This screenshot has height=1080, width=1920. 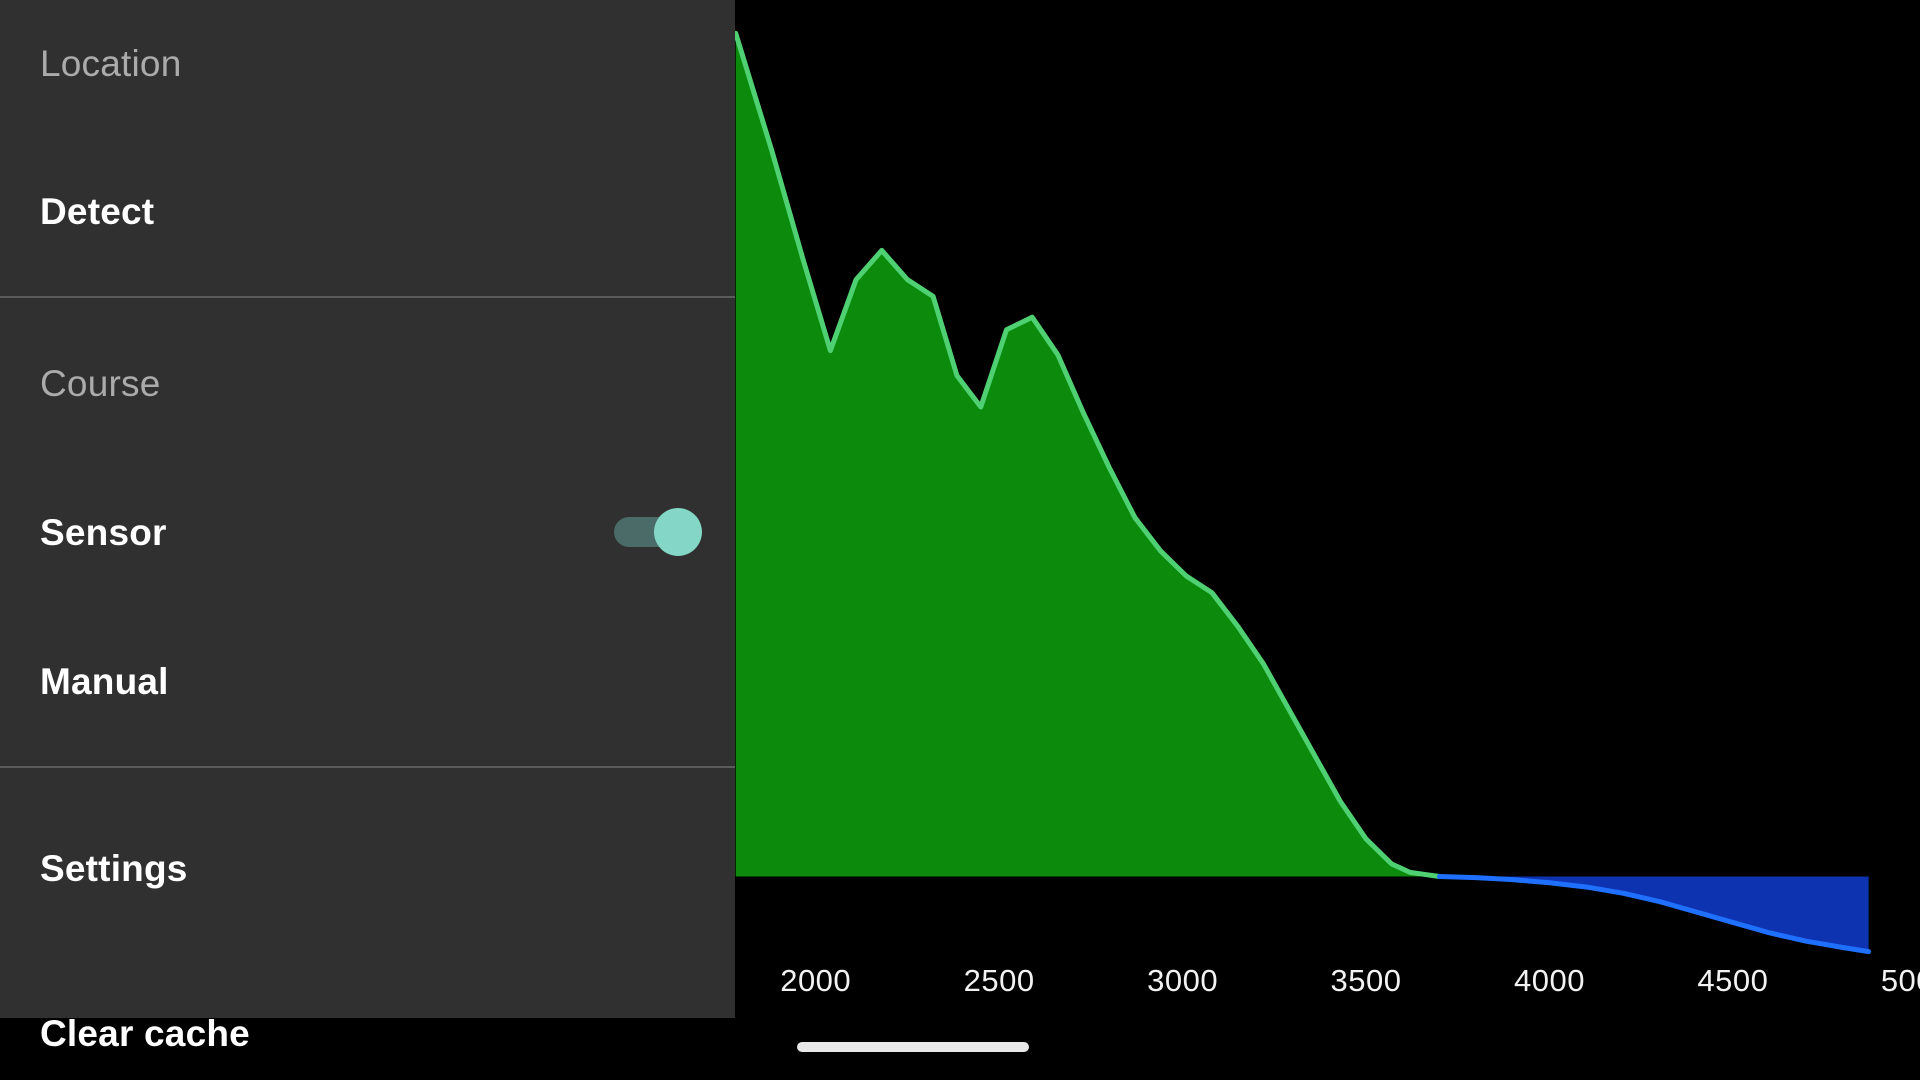 I want to click on toggle-thumb, so click(x=678, y=532).